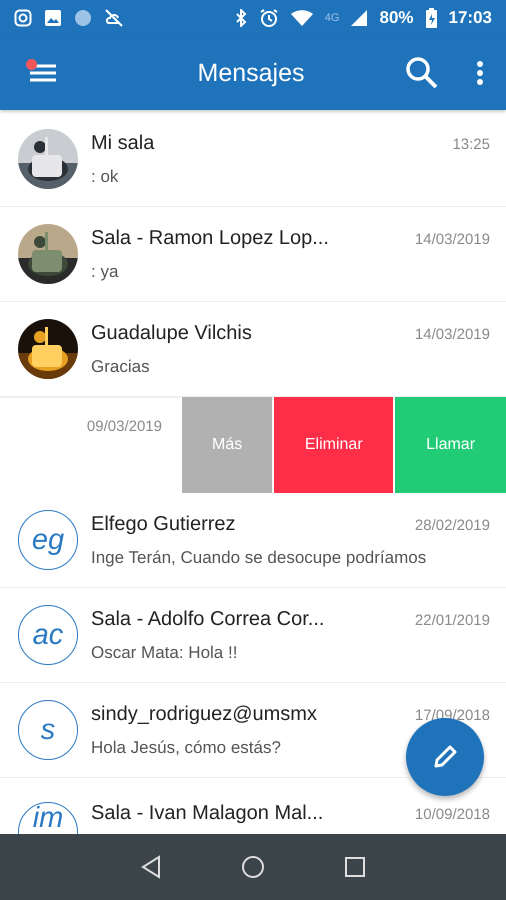 The height and width of the screenshot is (900, 506). Describe the element at coordinates (396, 18) in the screenshot. I see `battery-percentage: 80%` at that location.